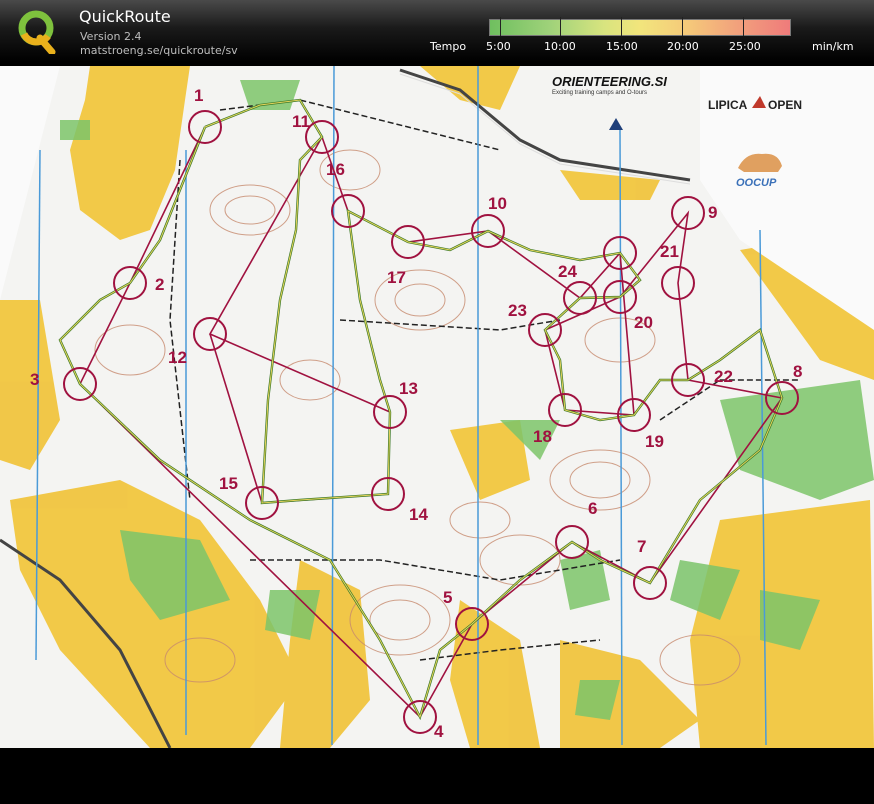 This screenshot has height=804, width=874. I want to click on lipica-text: LIPICA, so click(728, 105).